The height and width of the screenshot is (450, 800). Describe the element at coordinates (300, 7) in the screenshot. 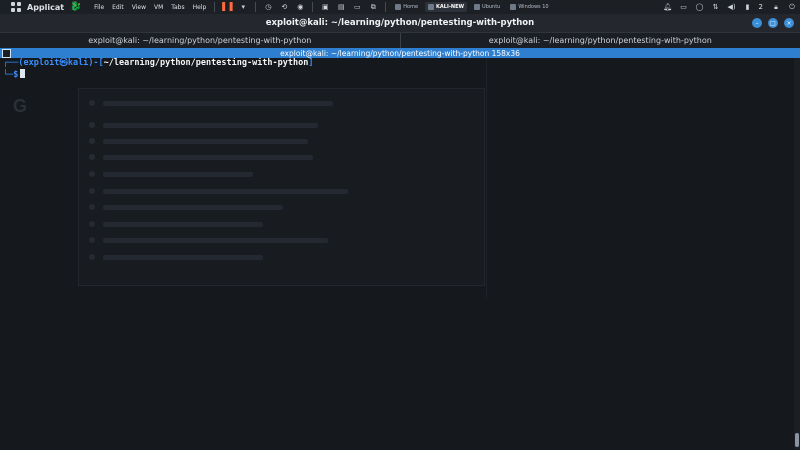

I see `manage-icon: ◉` at that location.